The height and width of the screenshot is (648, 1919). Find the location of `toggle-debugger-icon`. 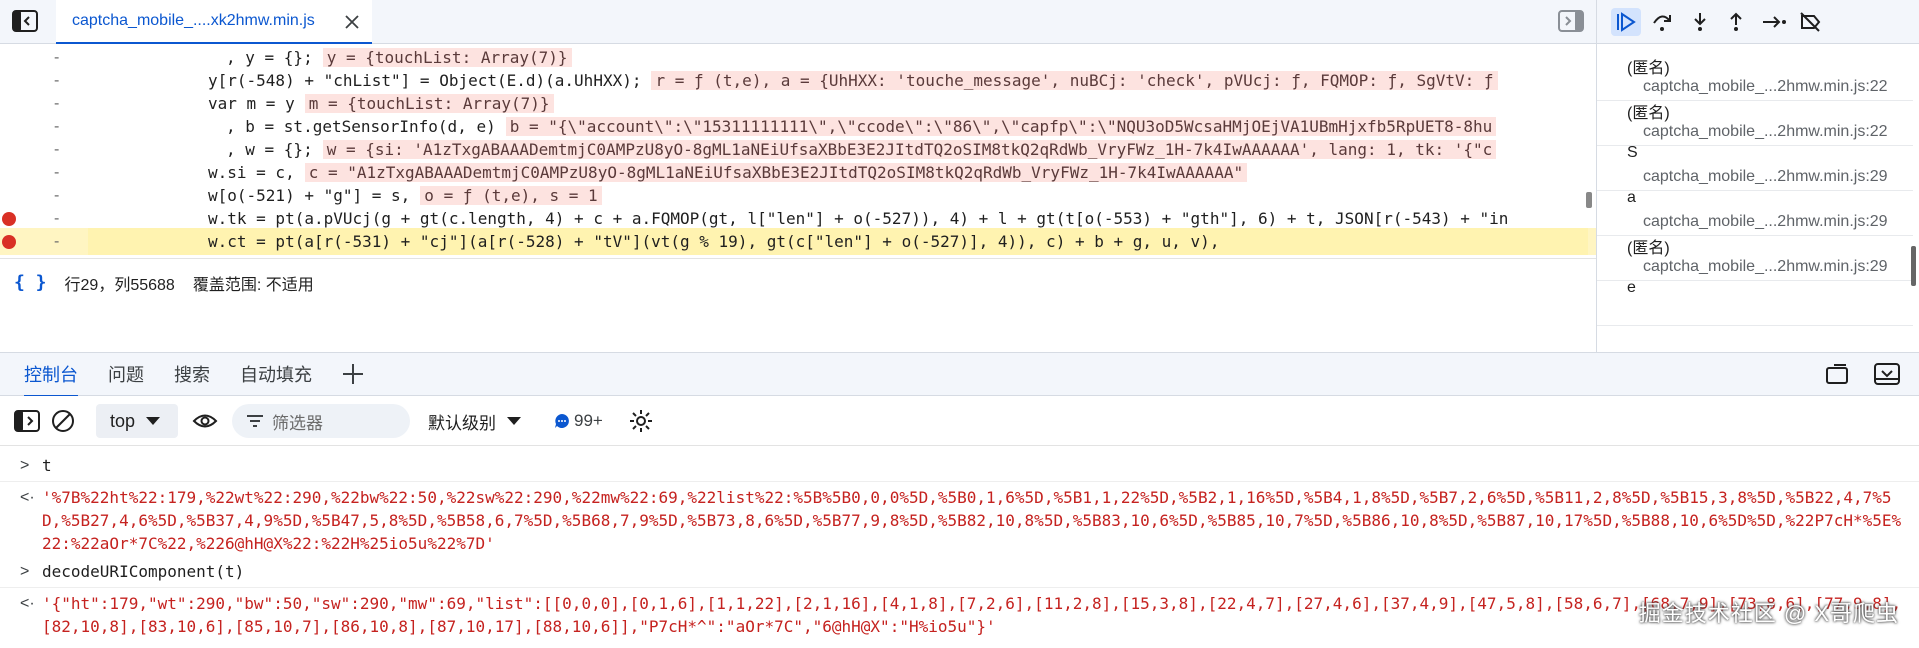

toggle-debugger-icon is located at coordinates (1571, 21).